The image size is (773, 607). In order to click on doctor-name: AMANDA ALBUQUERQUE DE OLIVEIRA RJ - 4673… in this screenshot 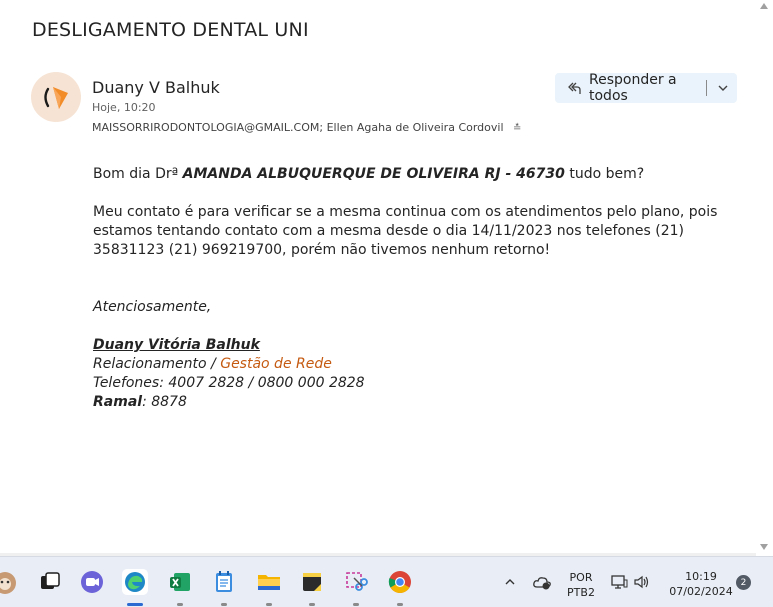, I will do `click(373, 174)`.